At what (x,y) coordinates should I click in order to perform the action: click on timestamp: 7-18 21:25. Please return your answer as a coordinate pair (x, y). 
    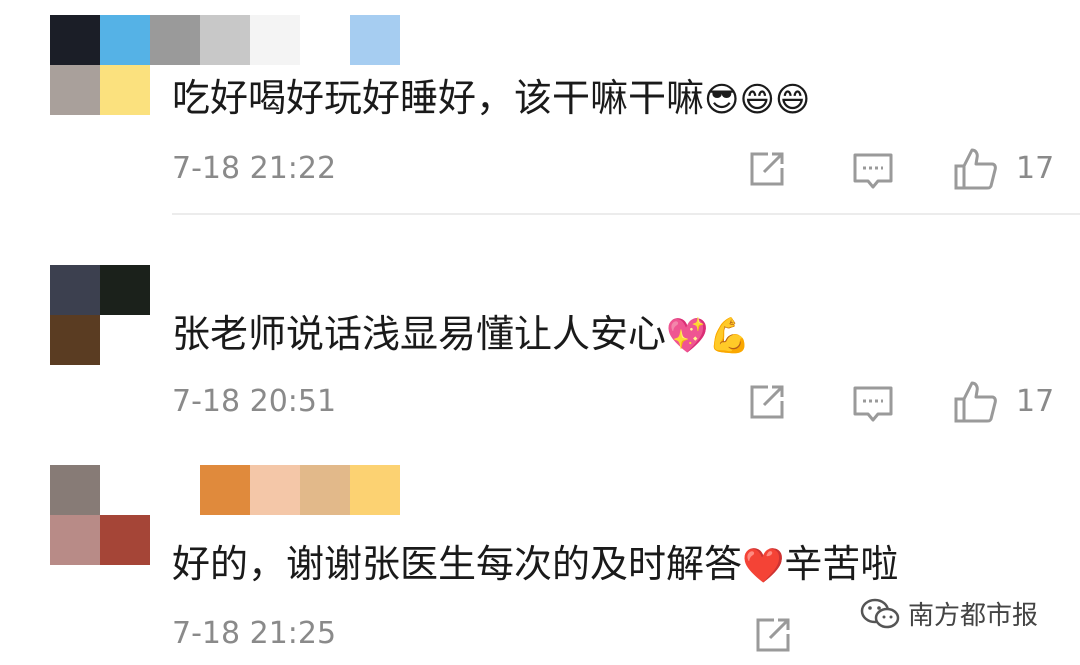
    Looking at the image, I should click on (254, 633).